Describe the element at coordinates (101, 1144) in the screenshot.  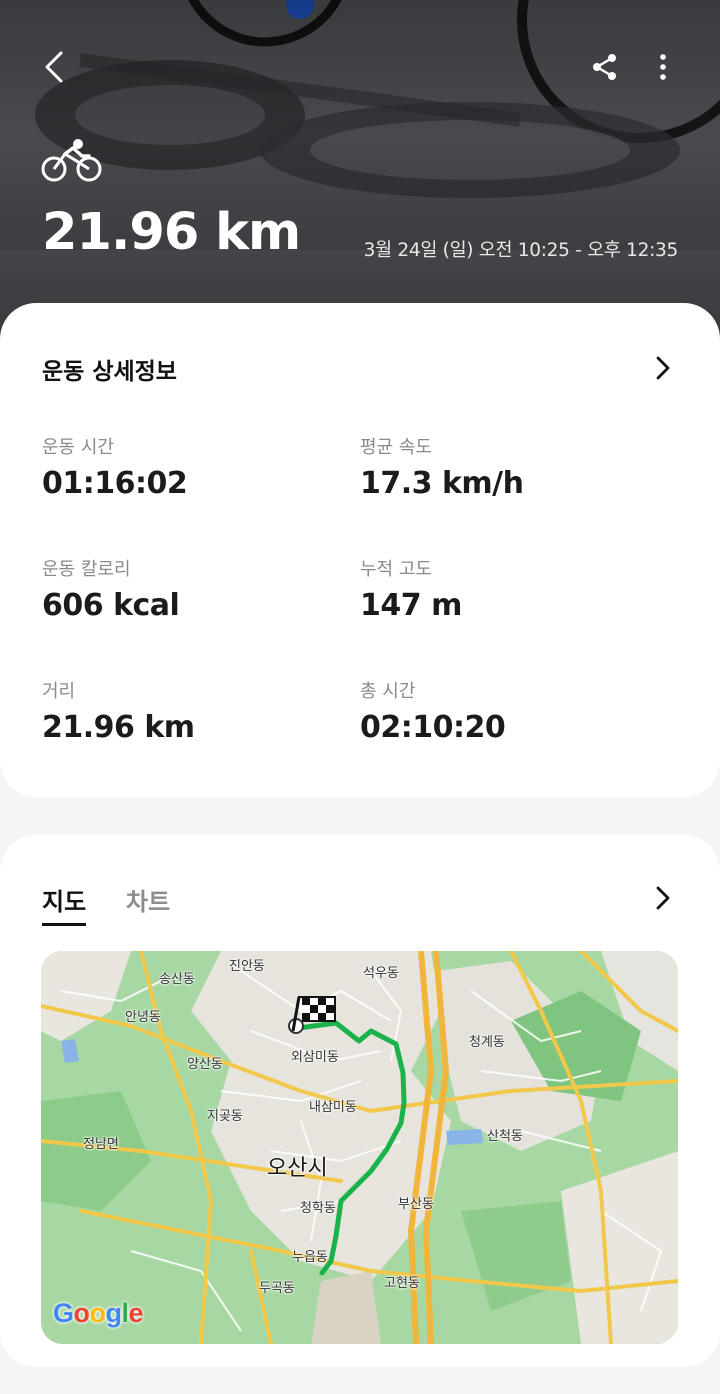
I see `map-place-label: 정남면` at that location.